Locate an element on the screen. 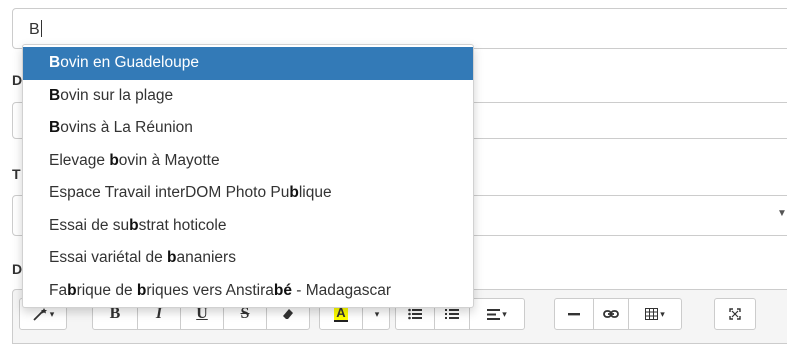  insert-link-button is located at coordinates (611, 314).